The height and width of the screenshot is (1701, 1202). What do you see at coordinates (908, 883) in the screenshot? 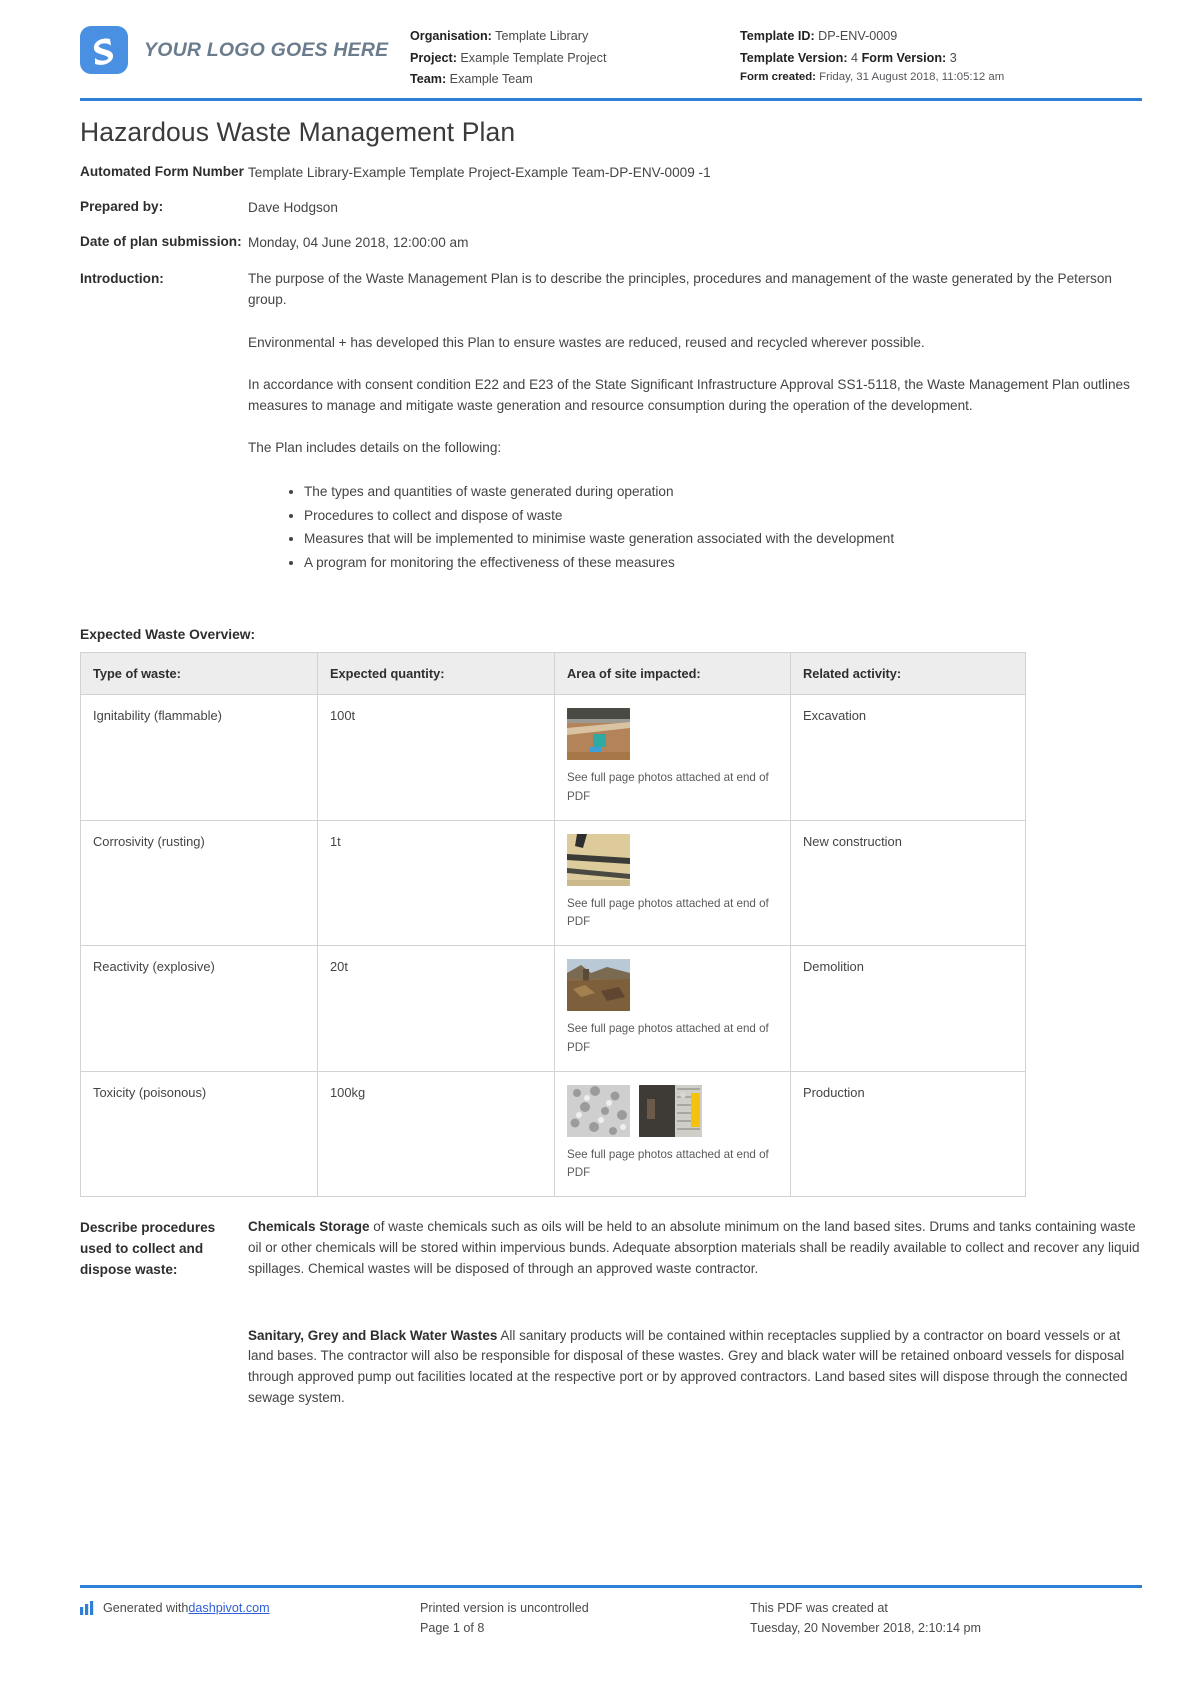
I see `cell-related-activity: New construction` at bounding box center [908, 883].